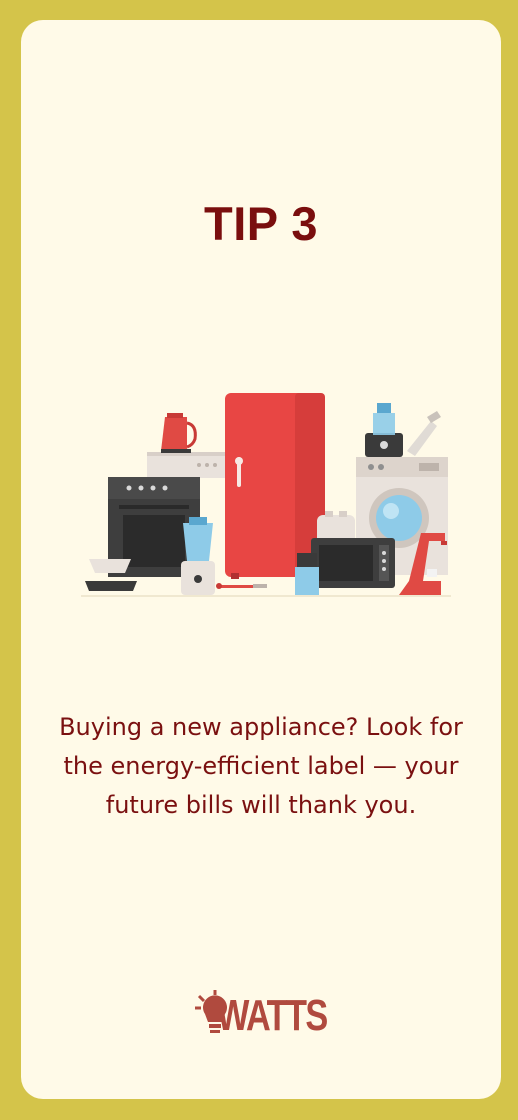  Describe the element at coordinates (384, 430) in the screenshot. I see `food-processor-illustration` at that location.